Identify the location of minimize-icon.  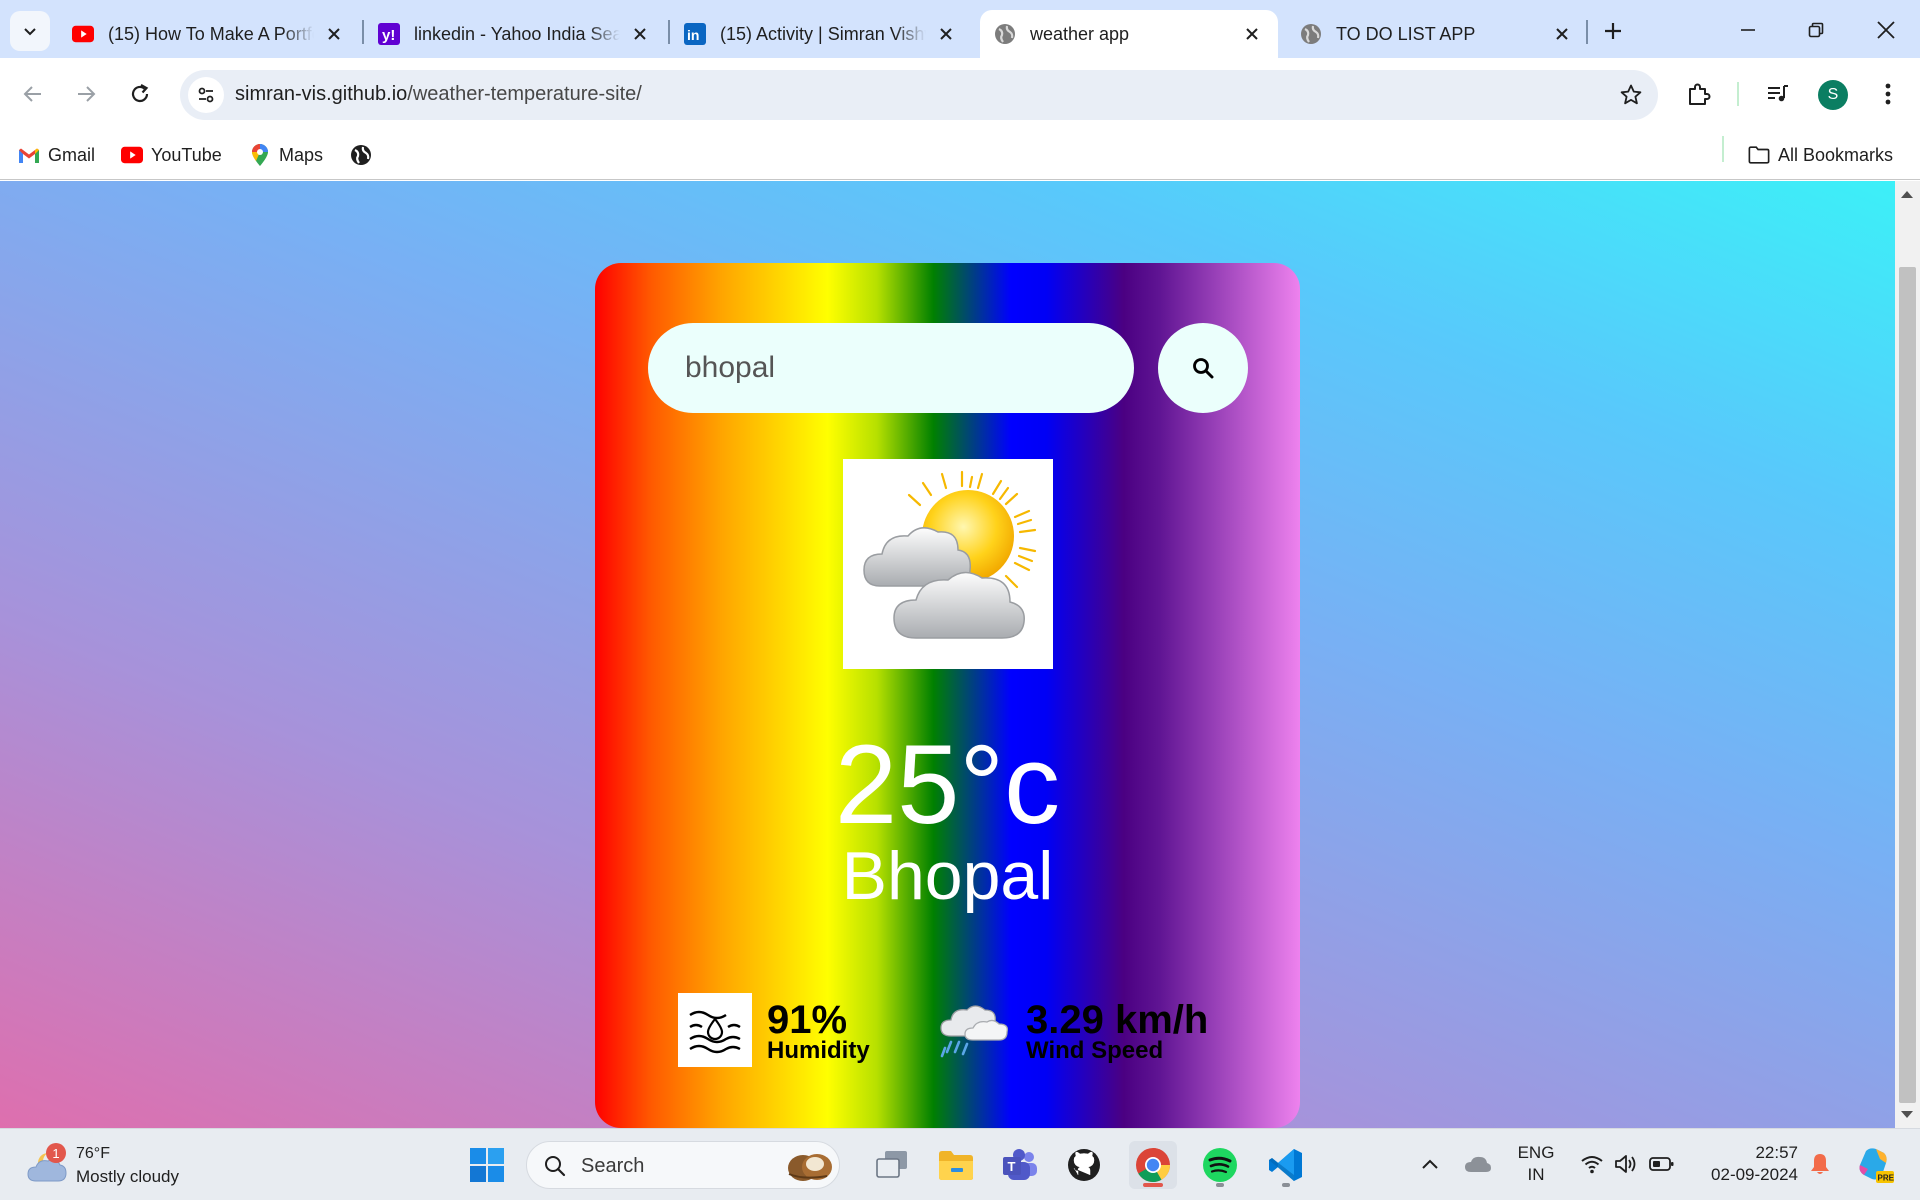
(1748, 30).